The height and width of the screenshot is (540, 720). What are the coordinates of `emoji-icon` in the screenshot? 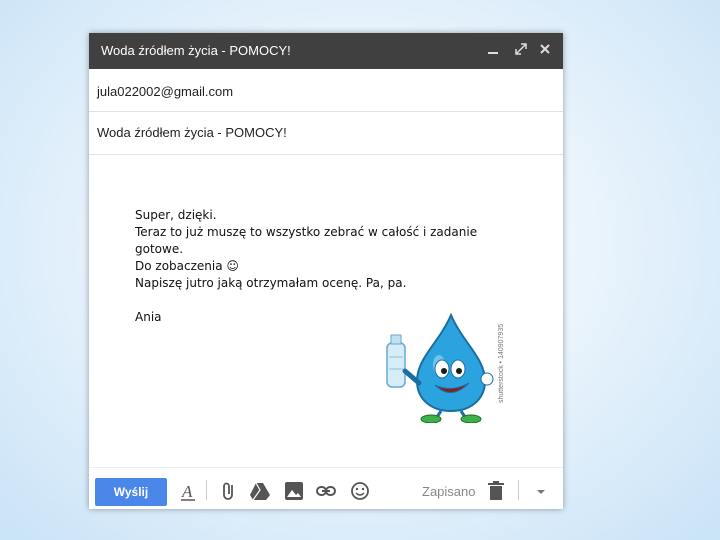 It's located at (360, 491).